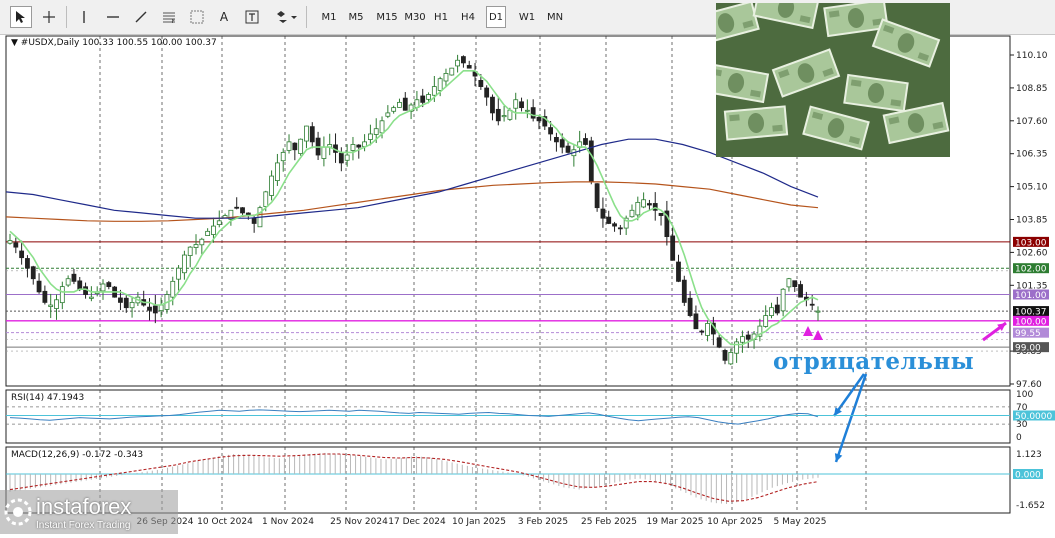 The width and height of the screenshot is (1055, 538). Describe the element at coordinates (1019, 438) in the screenshot. I see `rsi-y-tick-label: 0` at that location.